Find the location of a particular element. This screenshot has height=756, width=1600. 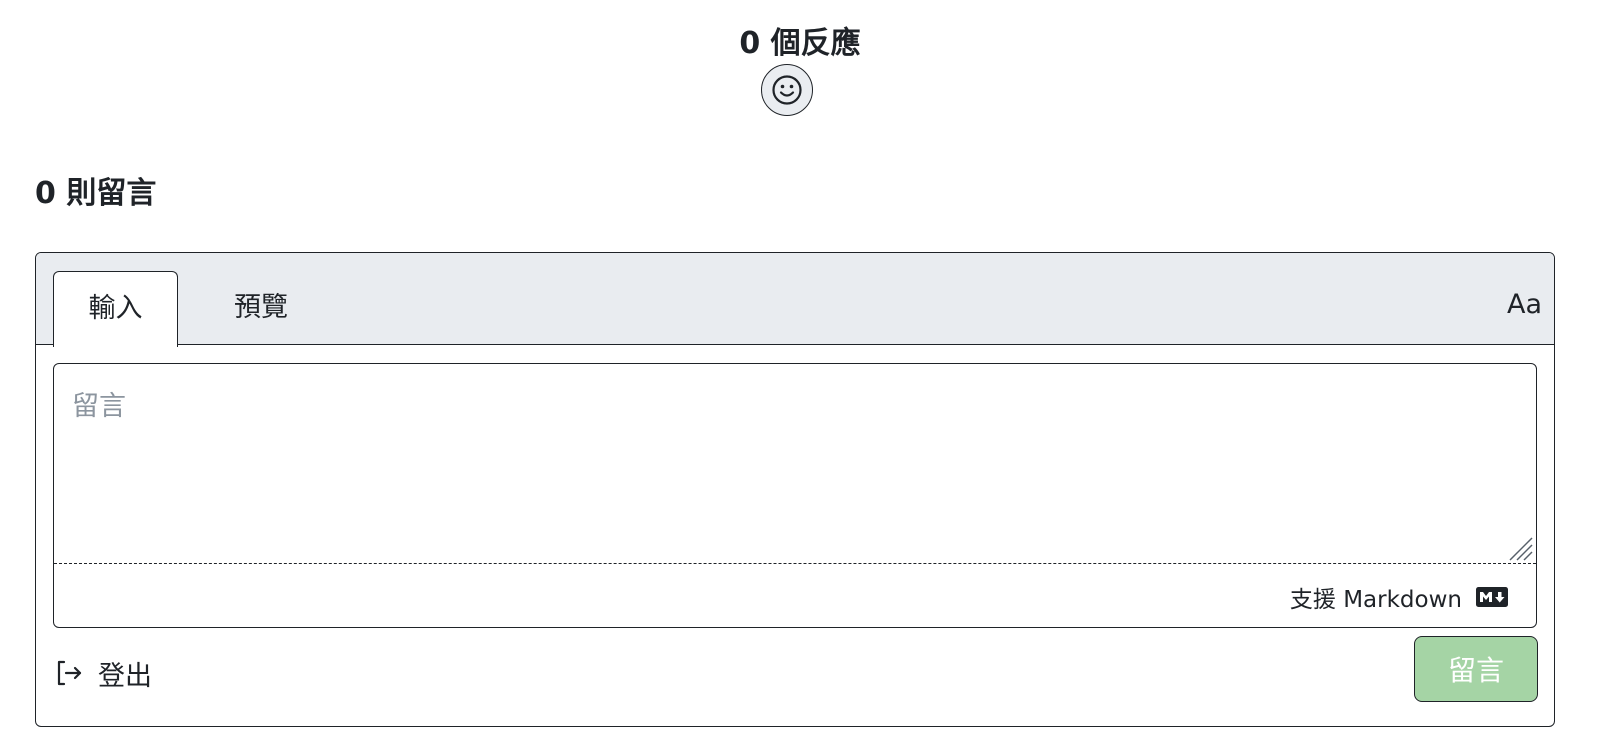

reactions-section: 0 個反應 is located at coordinates (800, 44).